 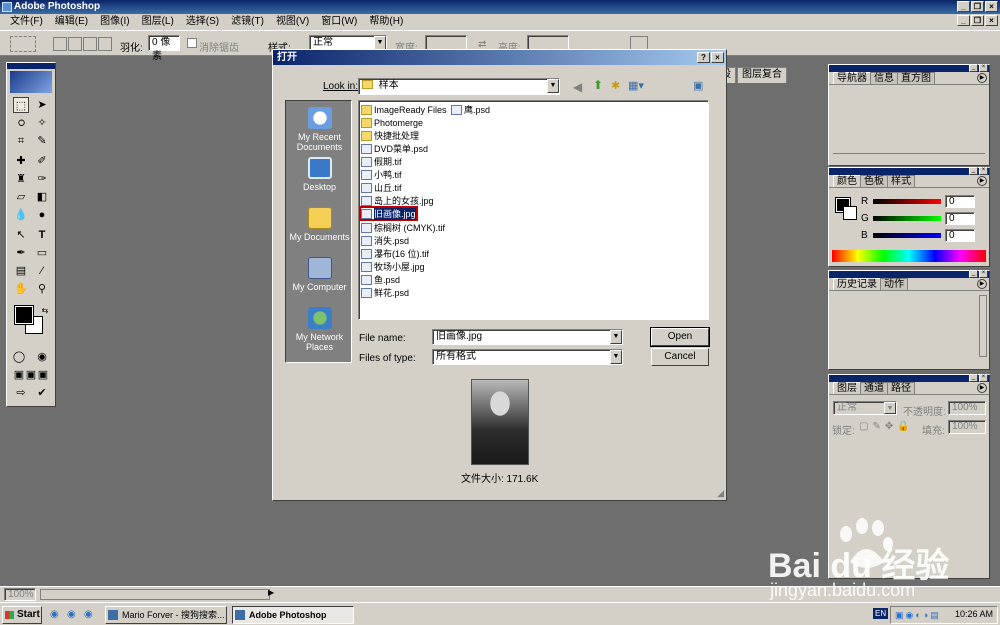 I want to click on color-bg-swatch, so click(x=850, y=213).